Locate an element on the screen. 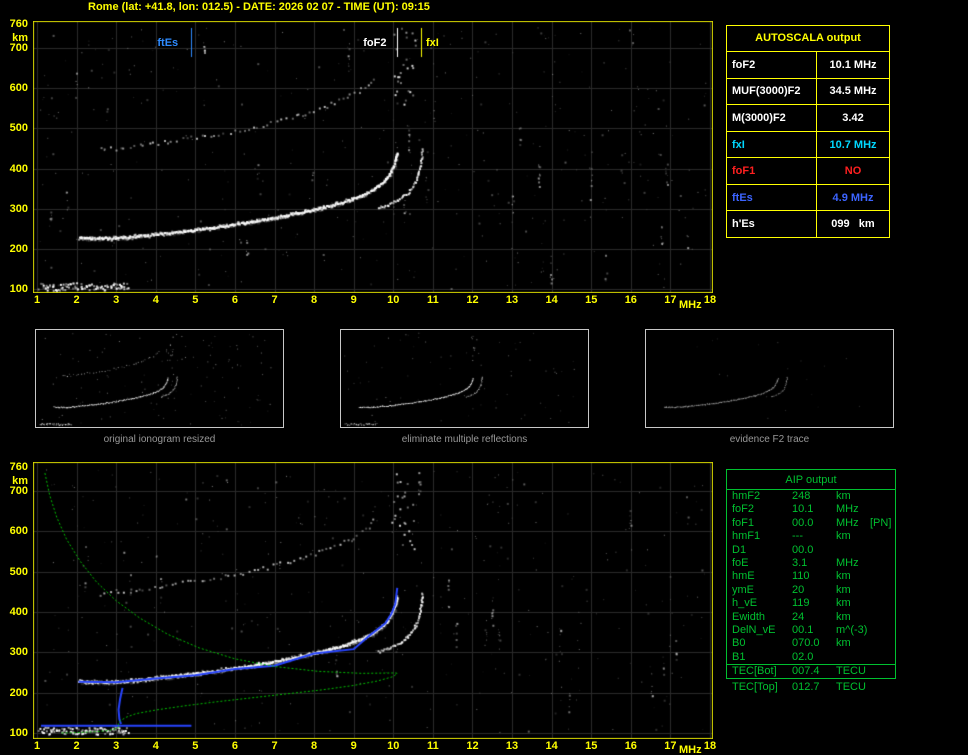 Image resolution: width=968 pixels, height=755 pixels. aip-cell-value: 24 is located at coordinates (798, 616).